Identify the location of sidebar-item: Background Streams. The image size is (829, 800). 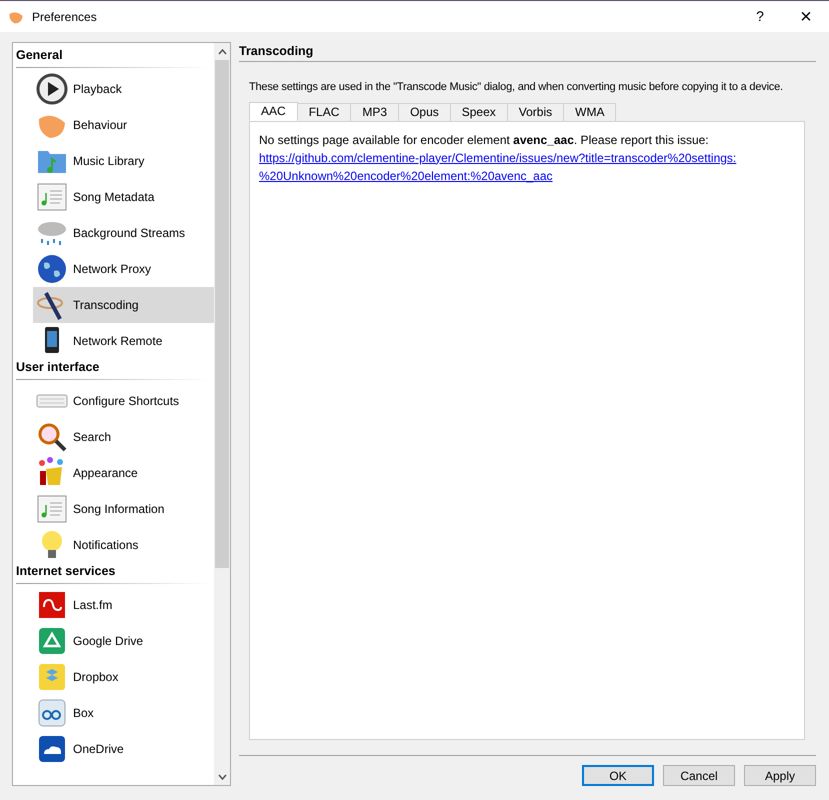
(123, 233).